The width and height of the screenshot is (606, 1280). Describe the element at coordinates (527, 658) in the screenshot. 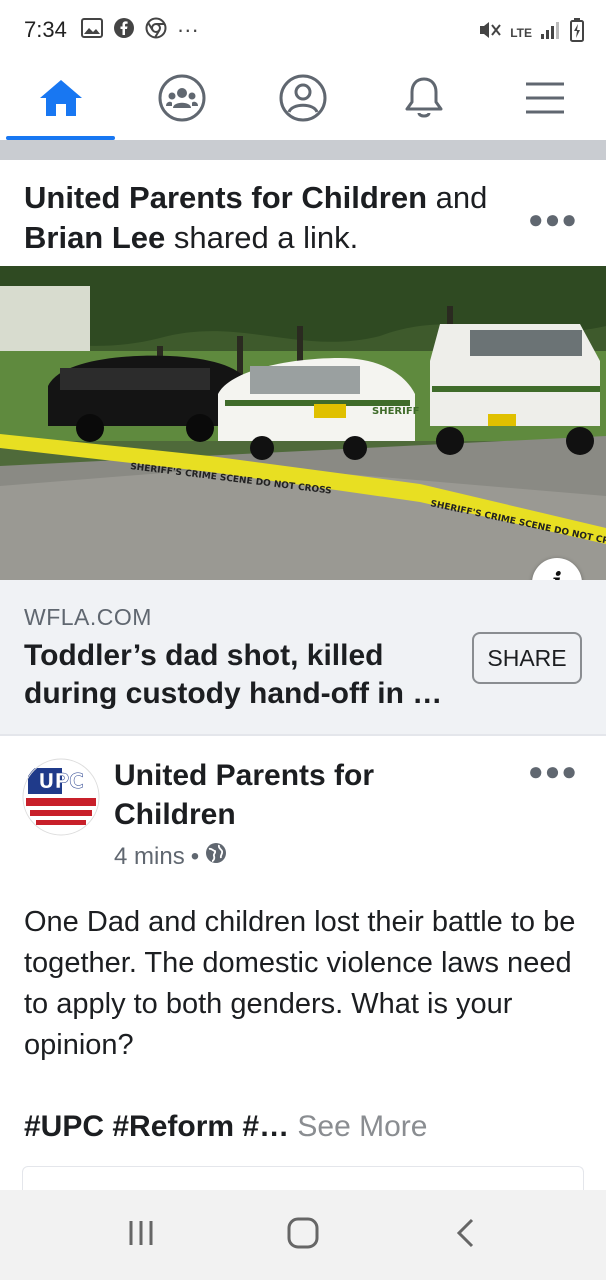

I see `share-button: SHARE` at that location.